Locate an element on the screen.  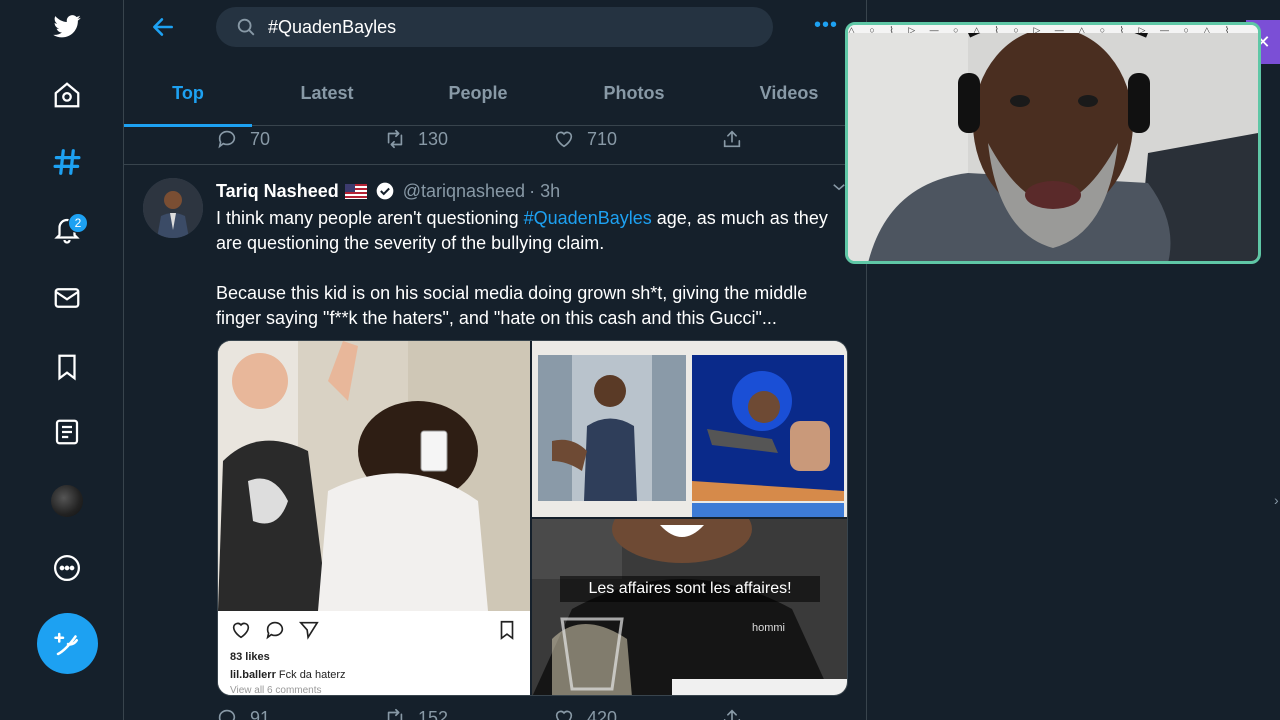
bookmarks-icon is located at coordinates (67, 367).